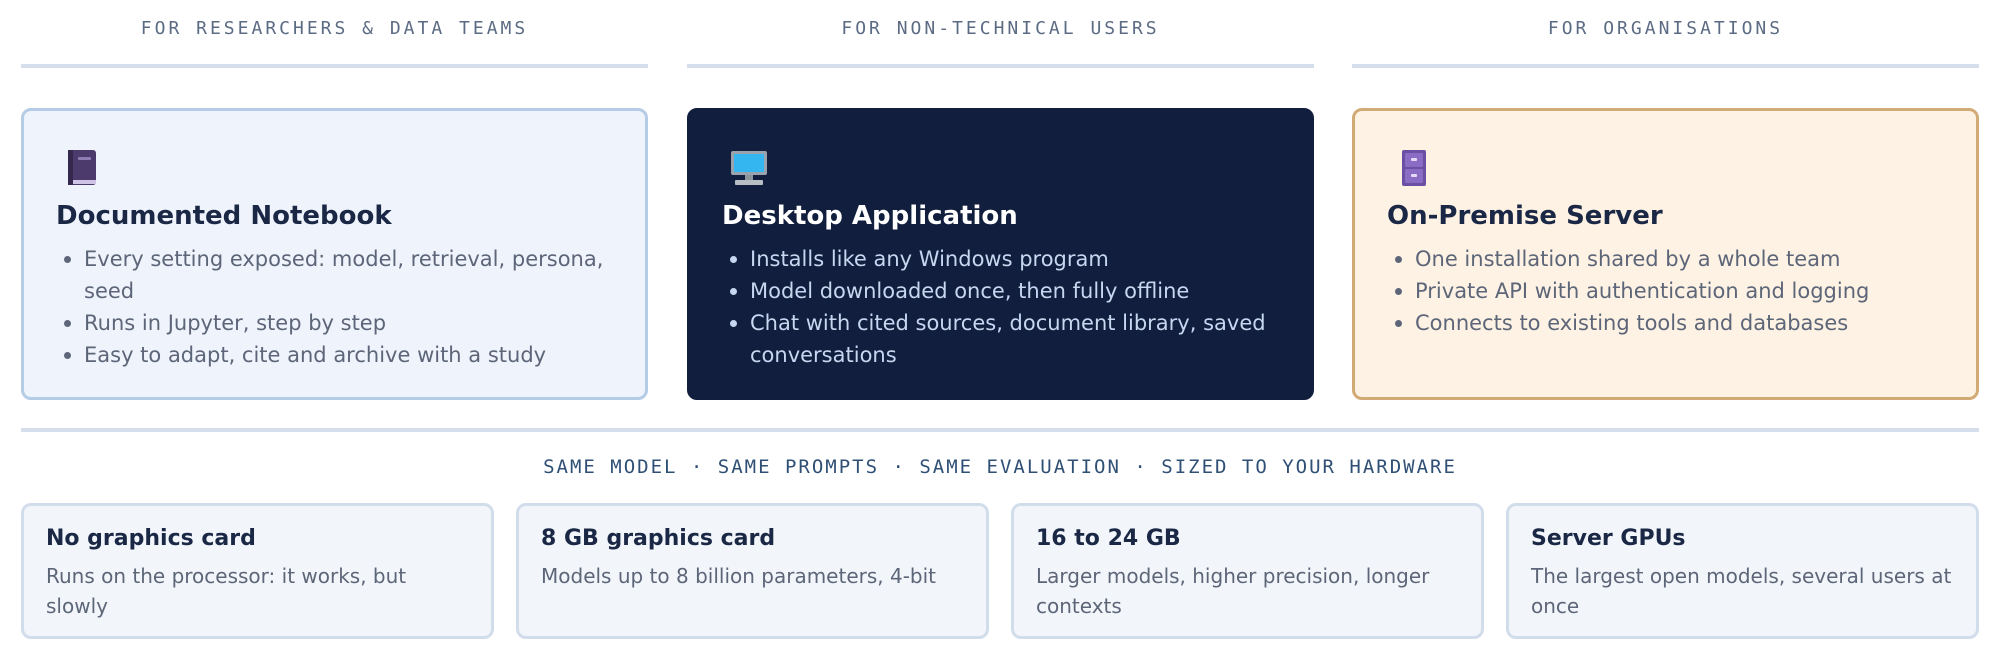 This screenshot has width=2000, height=661. What do you see at coordinates (1108, 538) in the screenshot?
I see `tier-title: 16 to 24 GB` at bounding box center [1108, 538].